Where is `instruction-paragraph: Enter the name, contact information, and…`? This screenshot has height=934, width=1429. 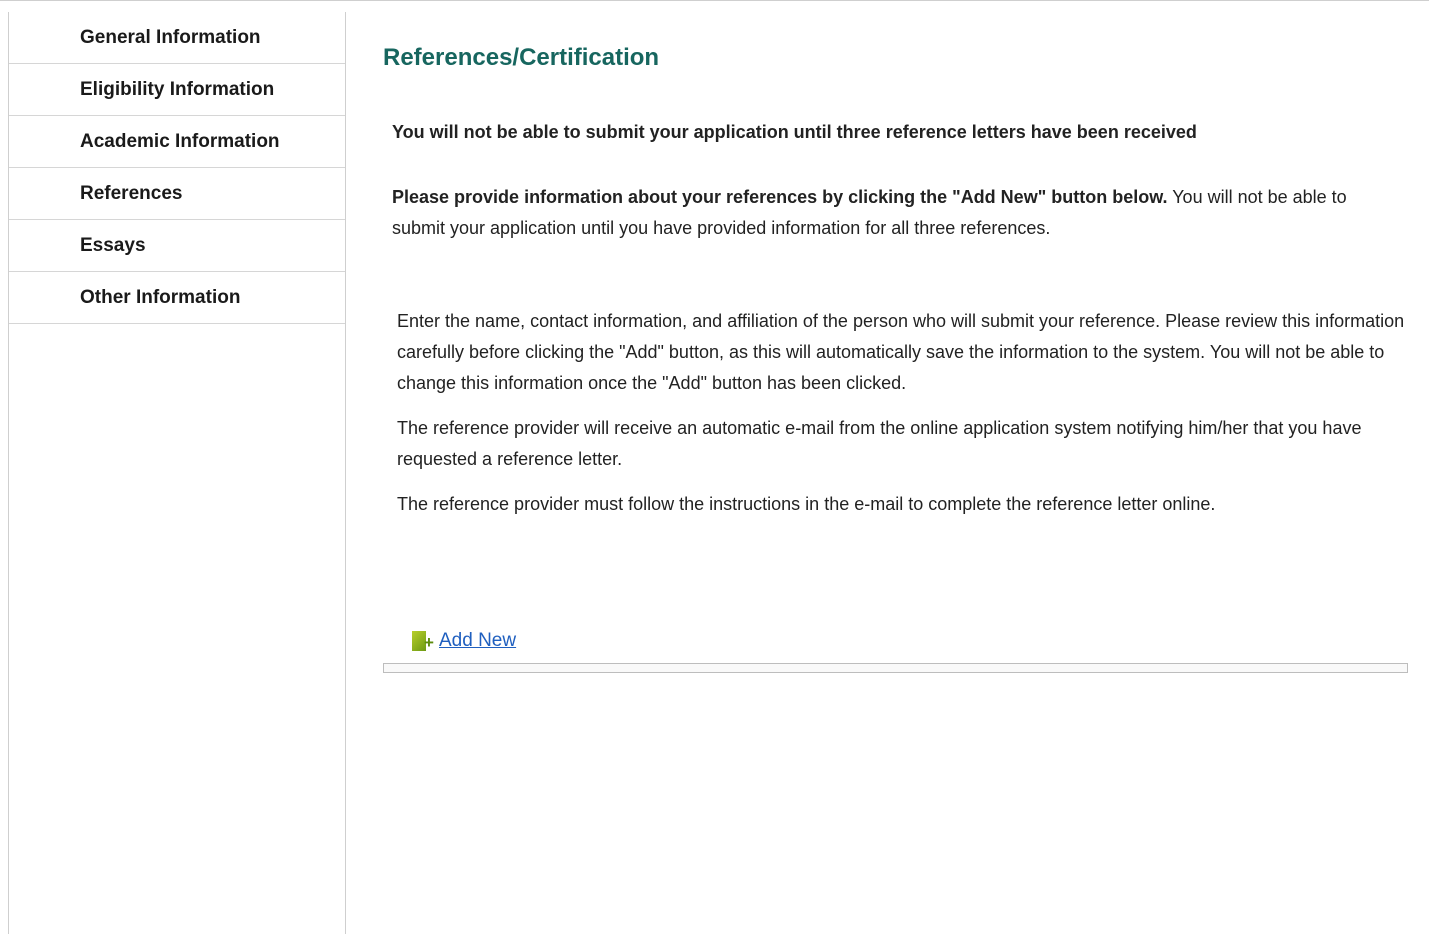 instruction-paragraph: Enter the name, contact information, and… is located at coordinates (901, 352).